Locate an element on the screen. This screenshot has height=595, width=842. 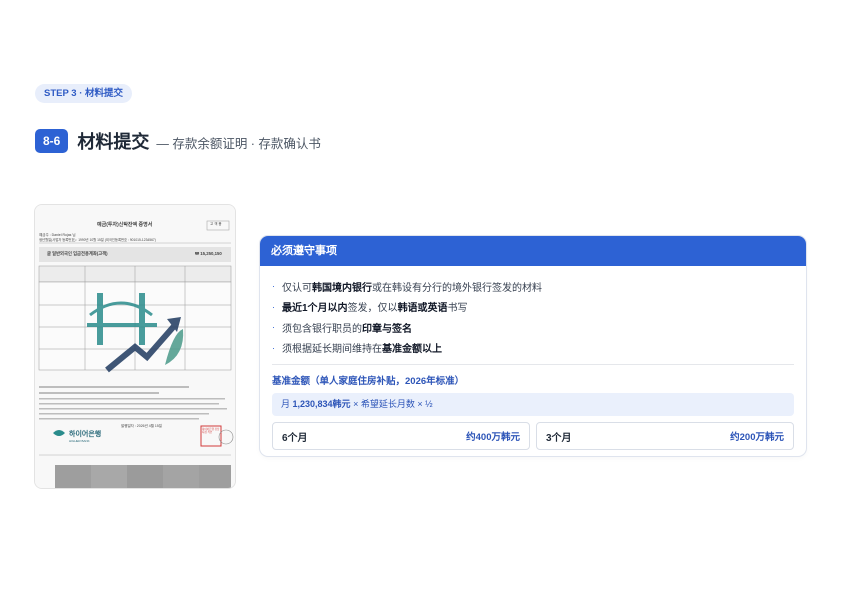
rule-item: · 仅认可 韩国境内银行 或在韩设有分行的境外银行签发的材料 is located at coordinates (407, 287).